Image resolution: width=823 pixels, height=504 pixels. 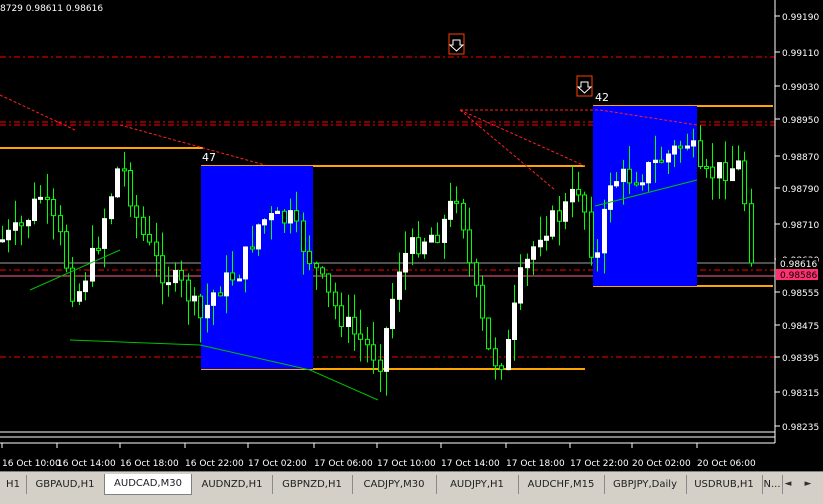 What do you see at coordinates (724, 484) in the screenshot?
I see `chart-tab: USDRUB,H1` at bounding box center [724, 484].